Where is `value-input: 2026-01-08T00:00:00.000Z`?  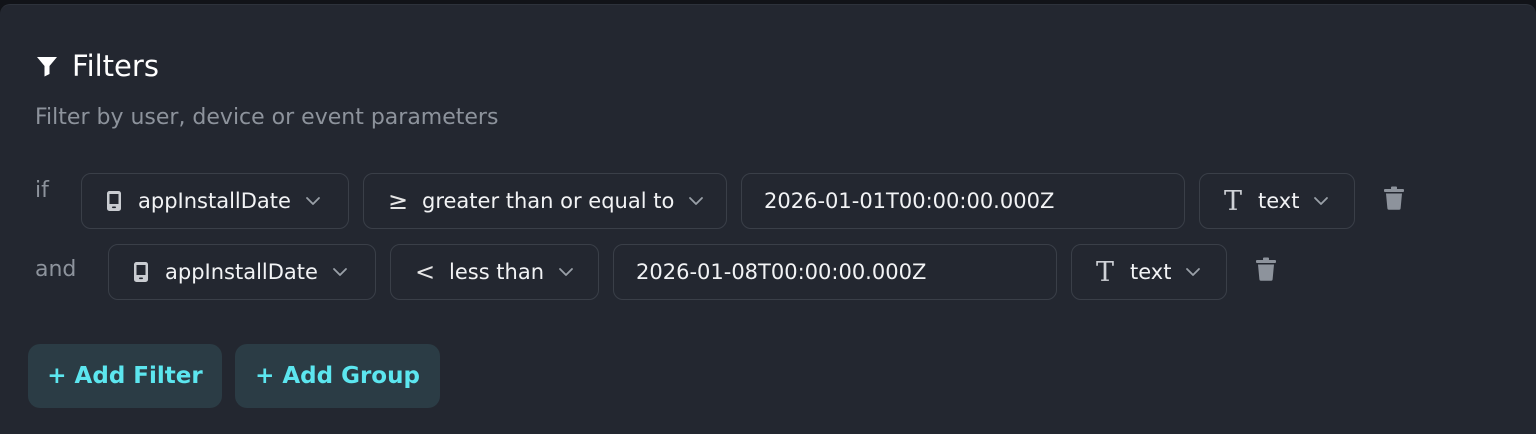
value-input: 2026-01-08T00:00:00.000Z is located at coordinates (835, 272).